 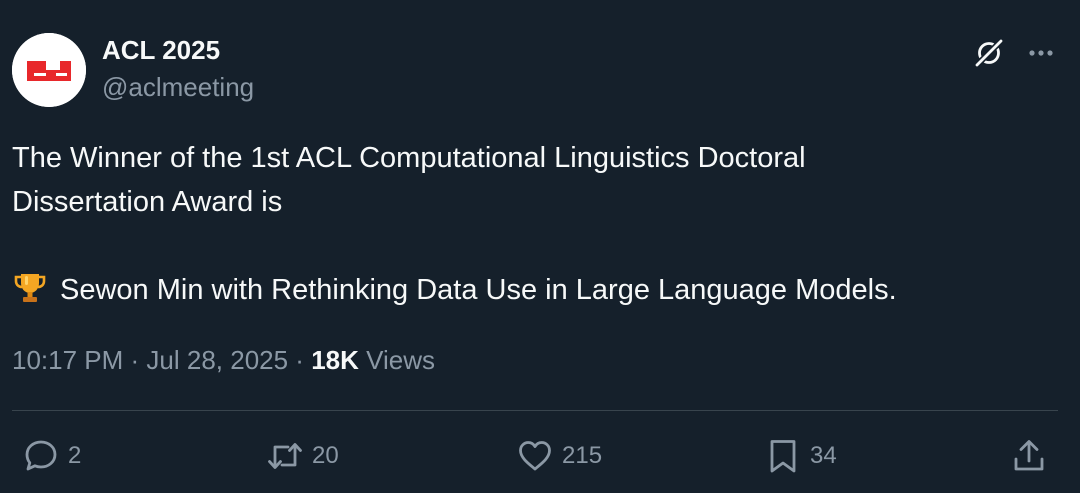 I want to click on share-icon, so click(x=1029, y=455).